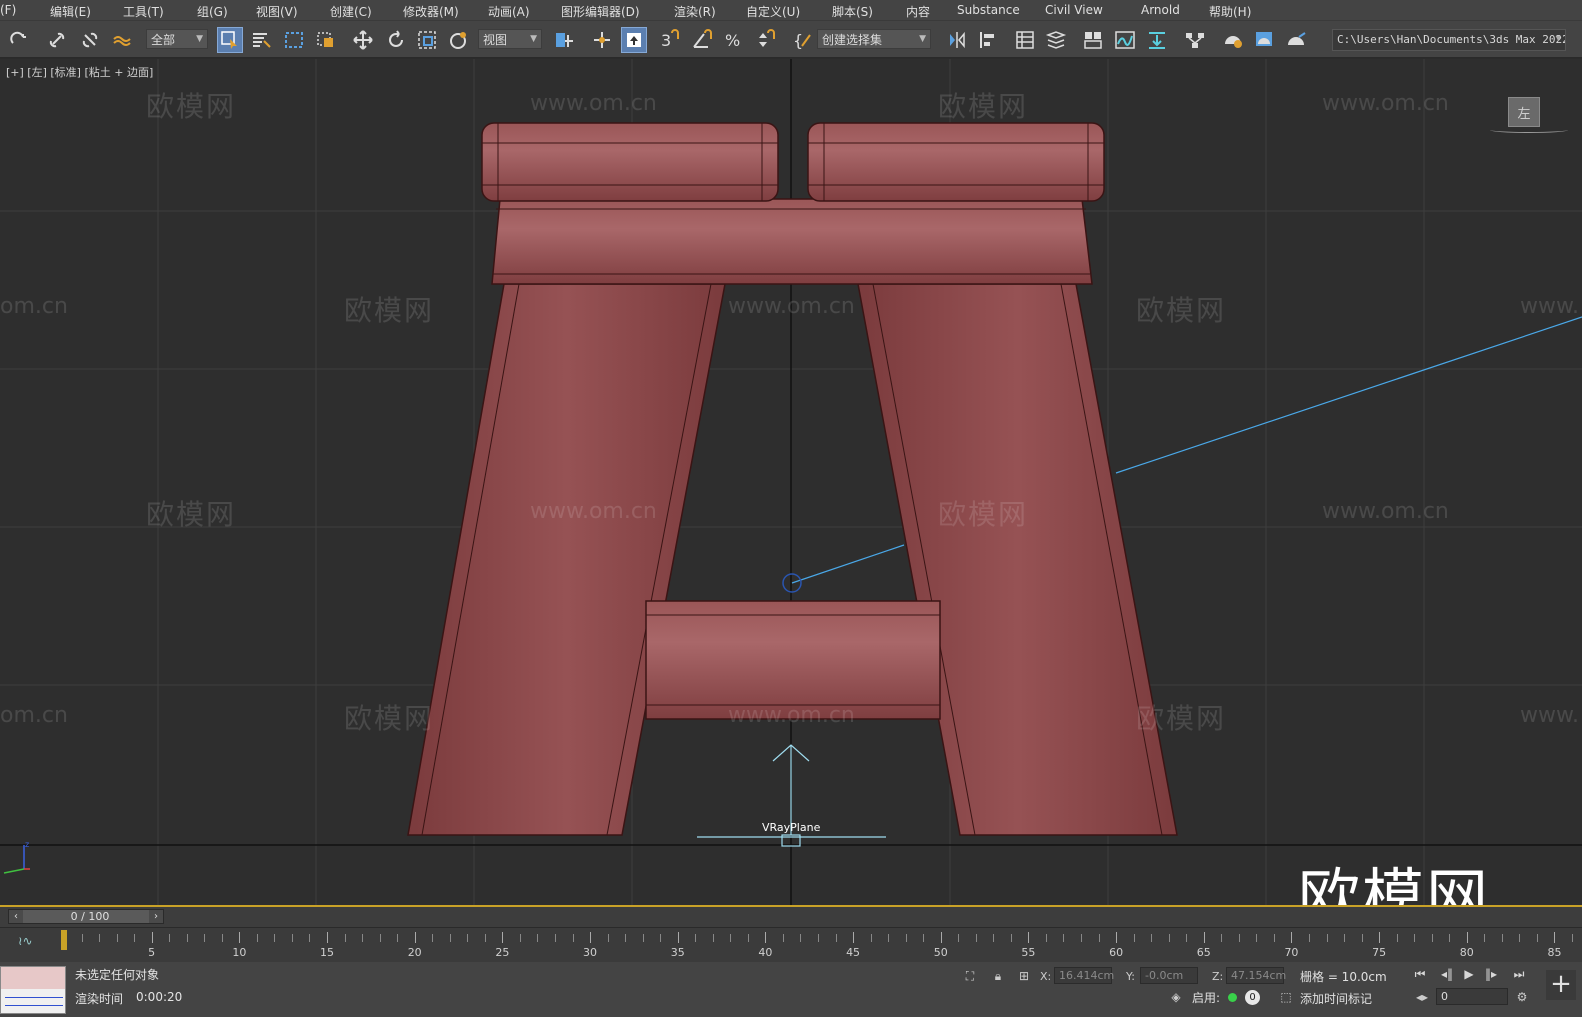 Image resolution: width=1582 pixels, height=1017 pixels. What do you see at coordinates (230, 40) in the screenshot?
I see `select-object-icon` at bounding box center [230, 40].